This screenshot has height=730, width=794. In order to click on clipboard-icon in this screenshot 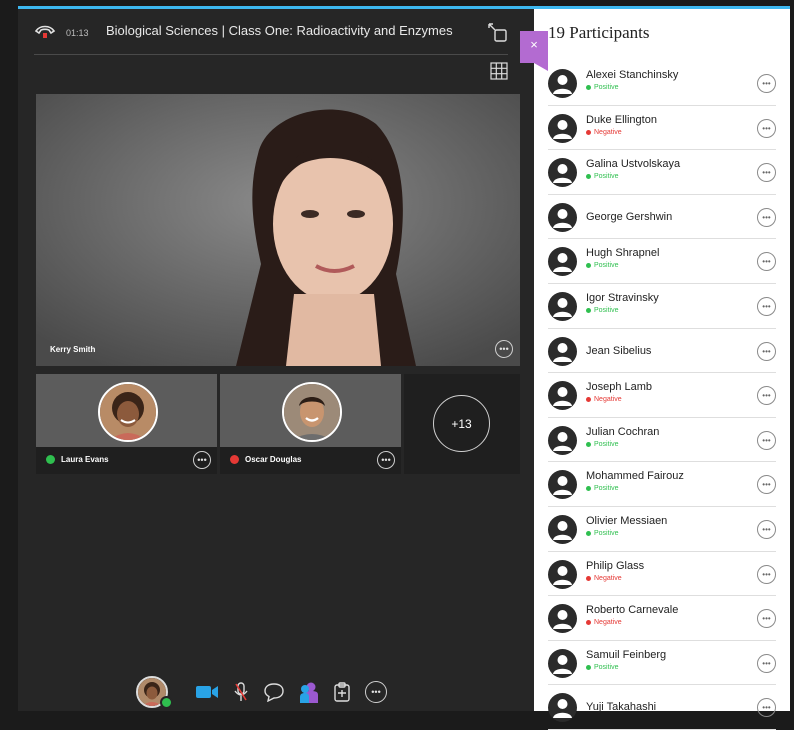, I will do `click(342, 692)`.